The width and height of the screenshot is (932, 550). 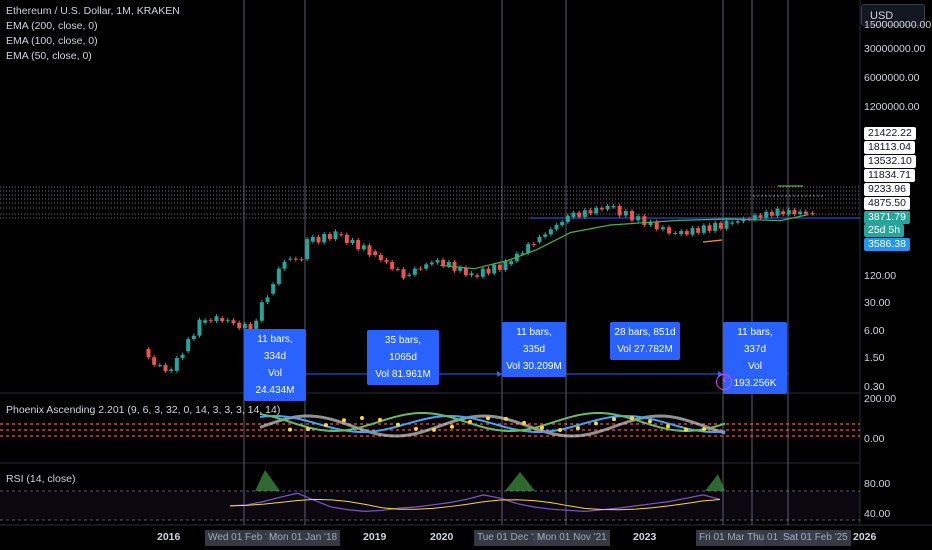 I want to click on price-tag: 3871.79, so click(x=887, y=217).